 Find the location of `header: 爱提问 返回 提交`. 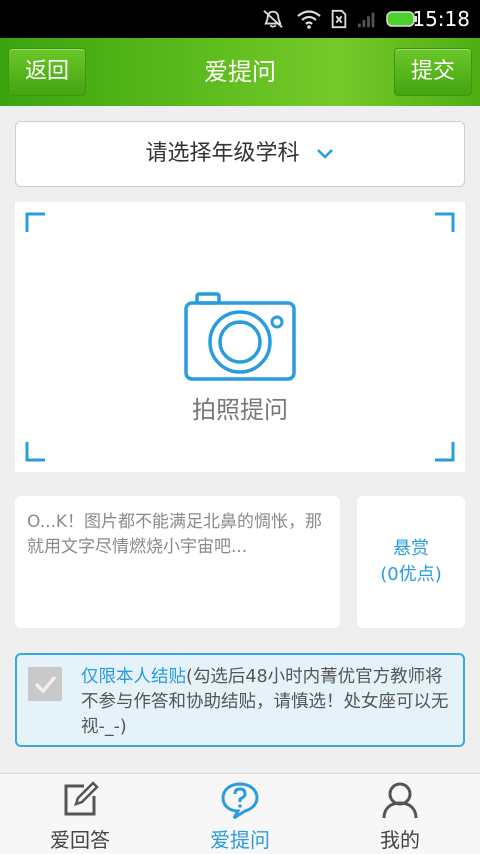

header: 爱提问 返回 提交 is located at coordinates (240, 72).